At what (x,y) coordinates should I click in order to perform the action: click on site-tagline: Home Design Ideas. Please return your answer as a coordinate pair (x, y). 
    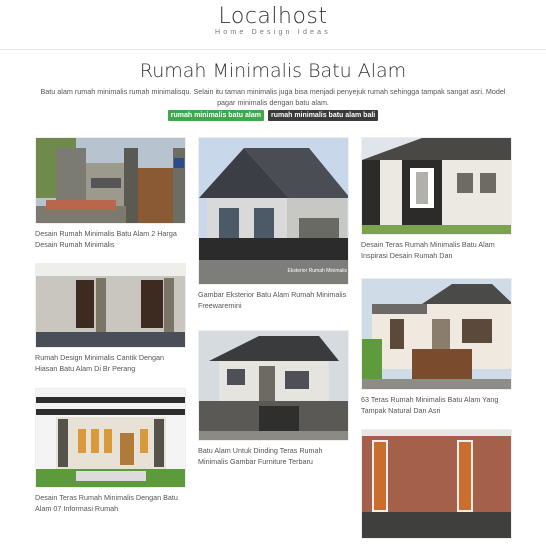
    Looking at the image, I should click on (273, 32).